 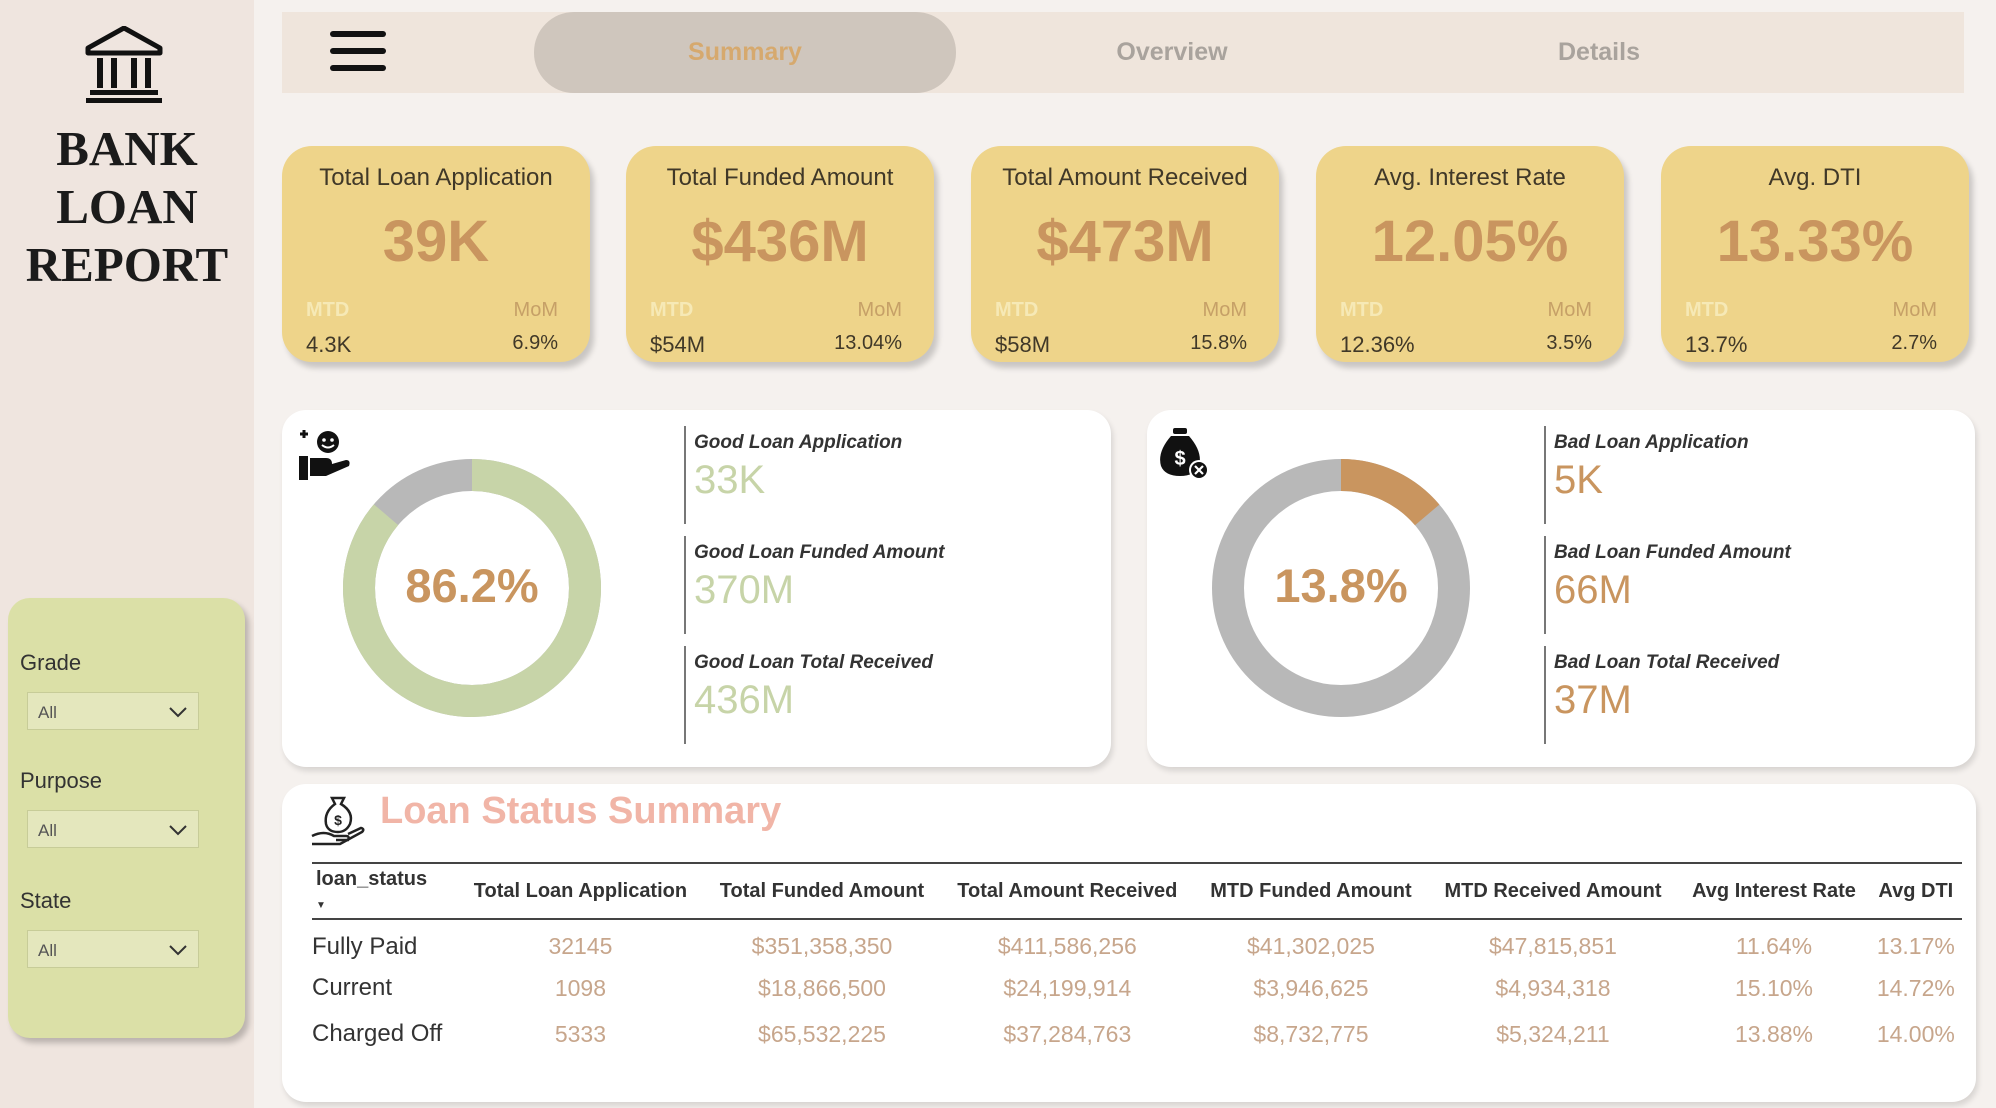 What do you see at coordinates (51, 662) in the screenshot?
I see `grade-filter-label: Grade` at bounding box center [51, 662].